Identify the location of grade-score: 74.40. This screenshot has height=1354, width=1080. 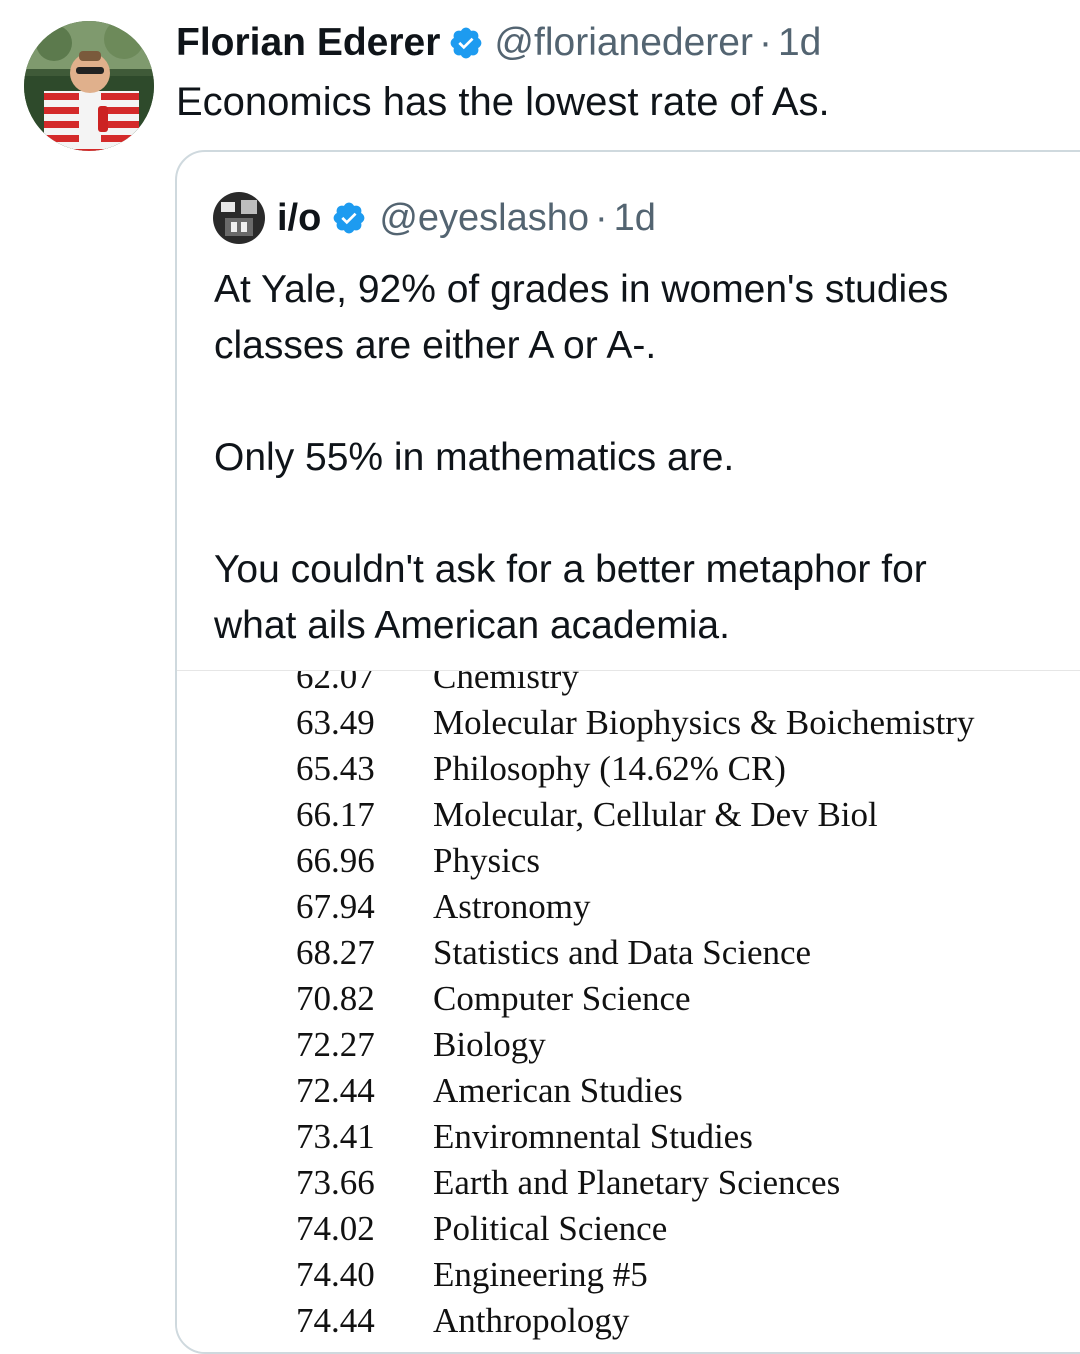
(335, 1274).